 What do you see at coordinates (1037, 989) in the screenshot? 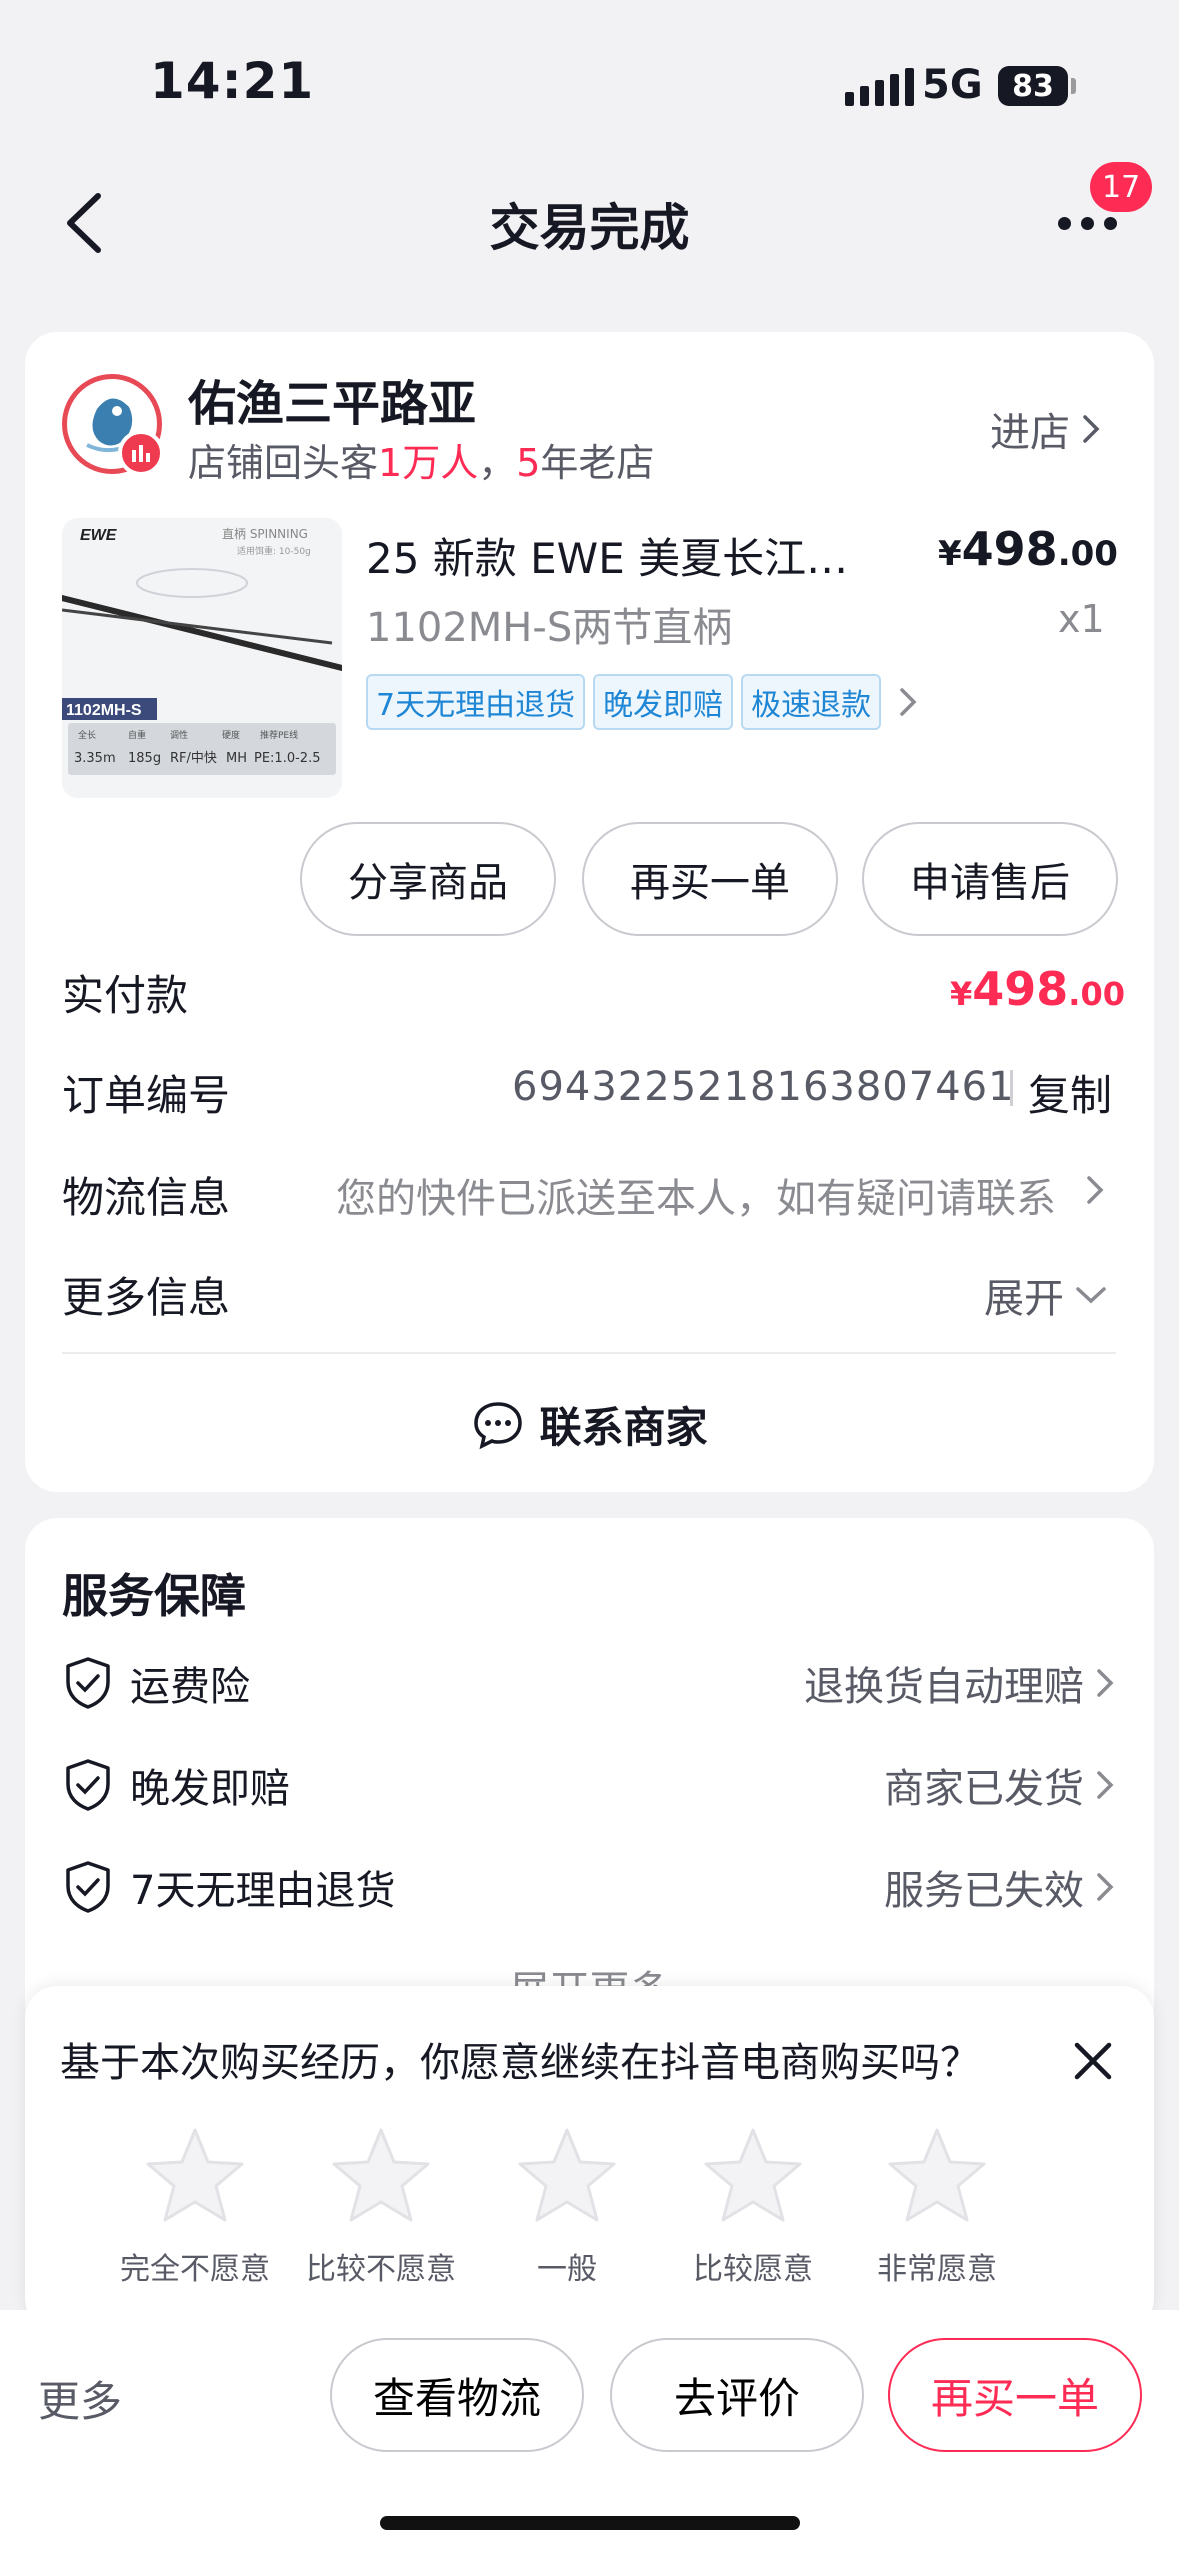
I see `paid-amount: ¥498.00` at bounding box center [1037, 989].